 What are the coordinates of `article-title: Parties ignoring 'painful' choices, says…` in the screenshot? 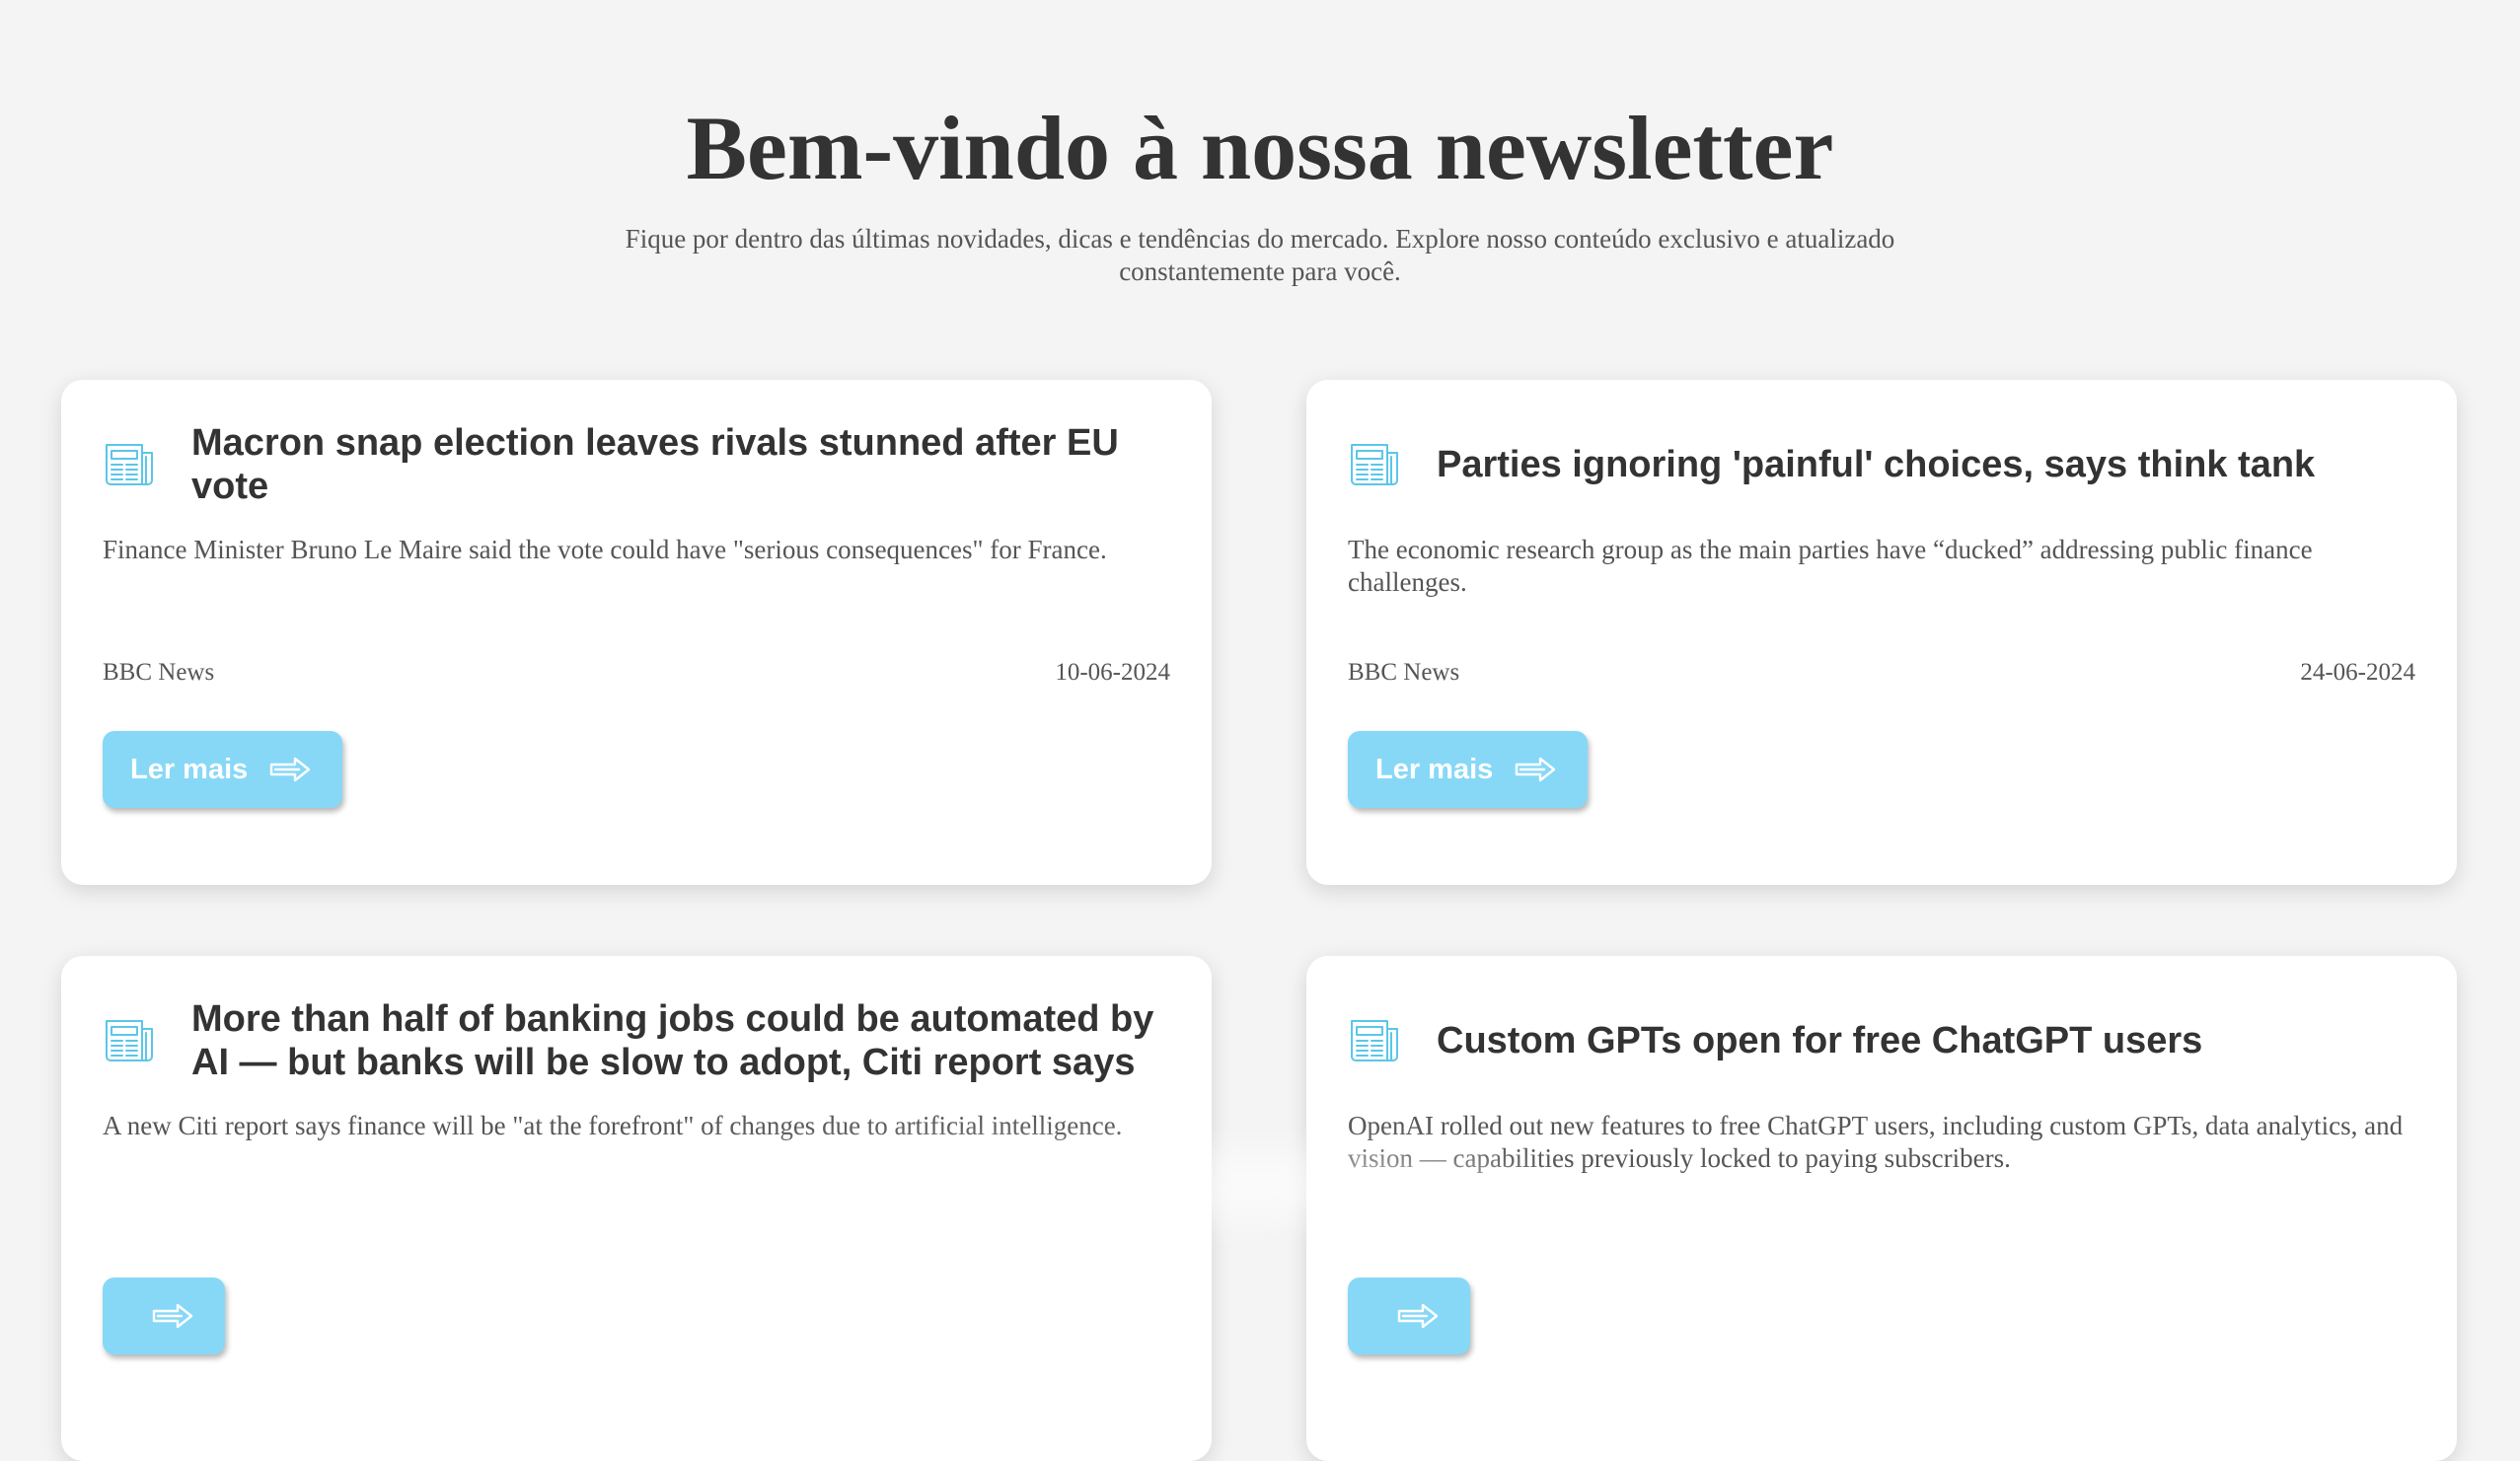 It's located at (1876, 465).